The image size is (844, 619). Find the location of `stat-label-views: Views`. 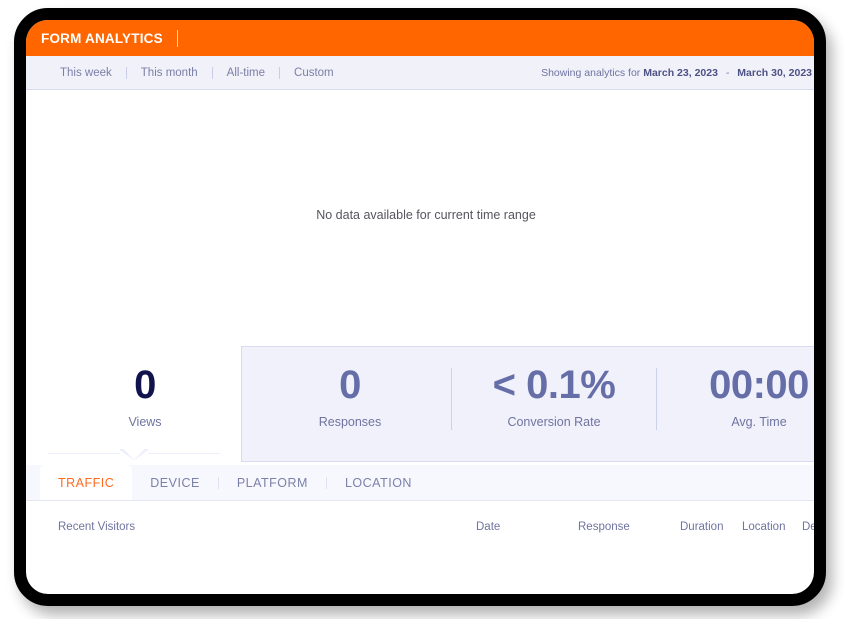

stat-label-views: Views is located at coordinates (145, 422).